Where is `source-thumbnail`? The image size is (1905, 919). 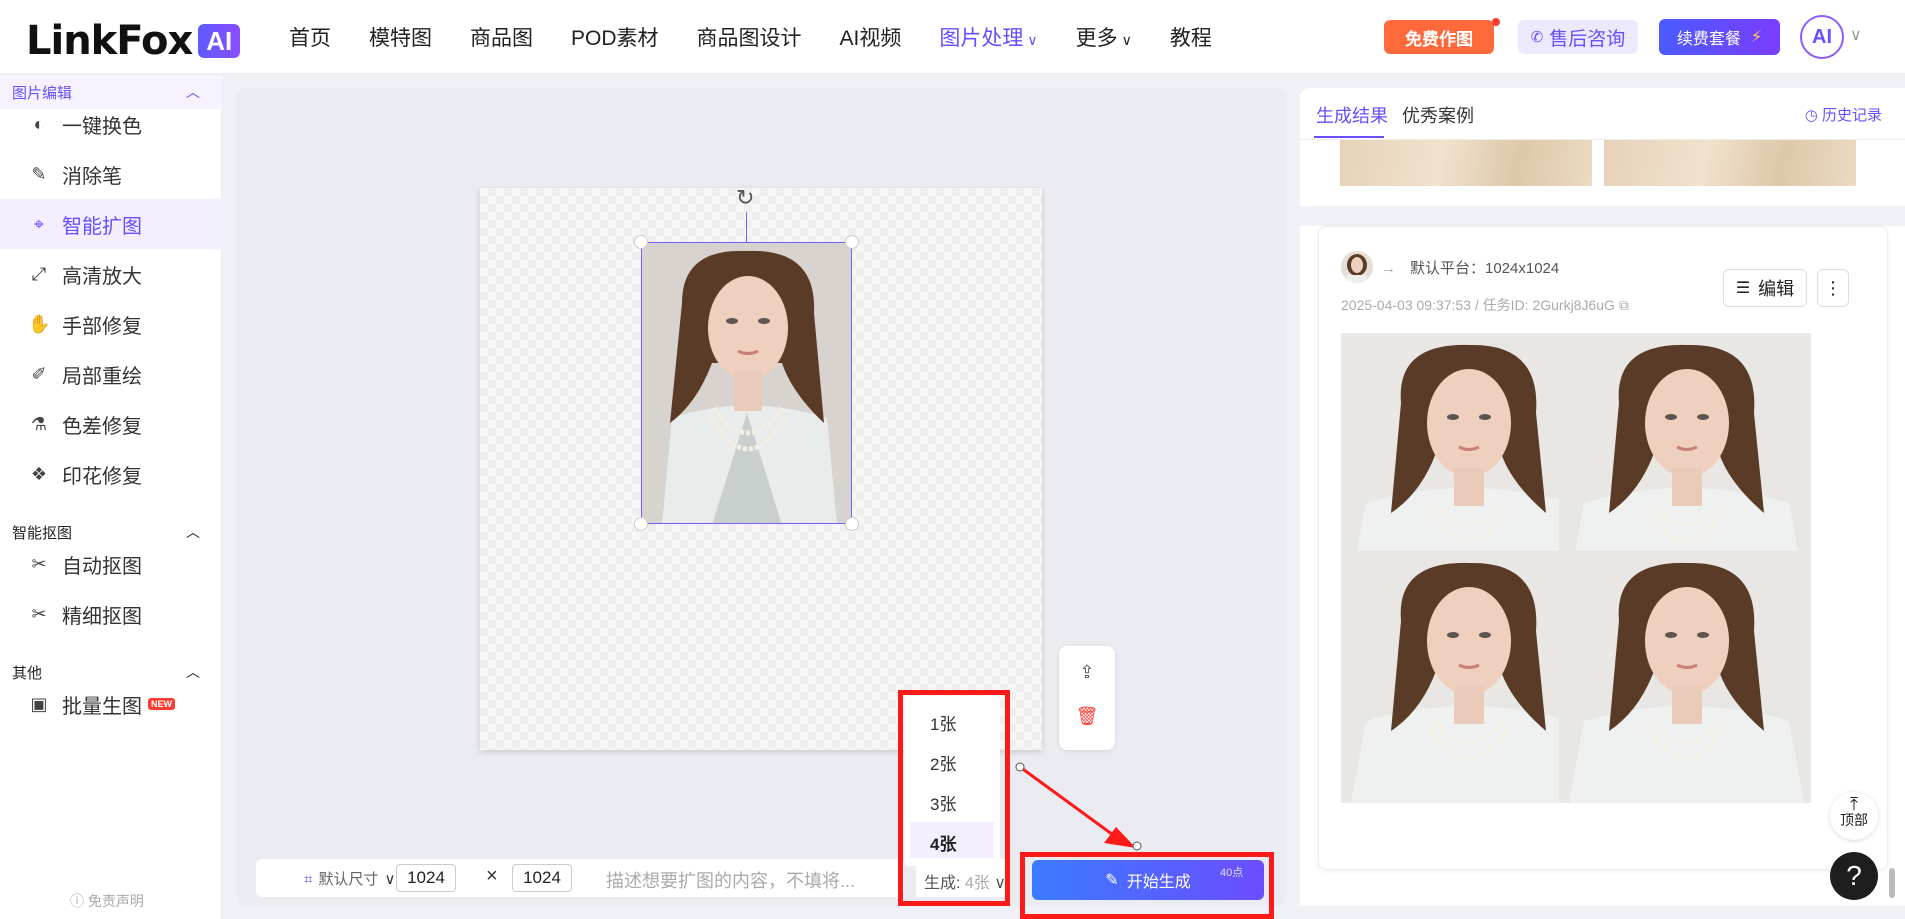 source-thumbnail is located at coordinates (1357, 267).